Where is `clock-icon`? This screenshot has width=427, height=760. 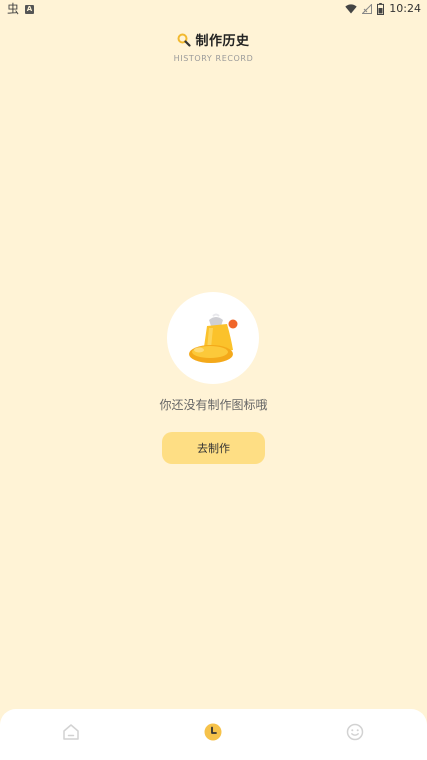
clock-icon is located at coordinates (213, 732).